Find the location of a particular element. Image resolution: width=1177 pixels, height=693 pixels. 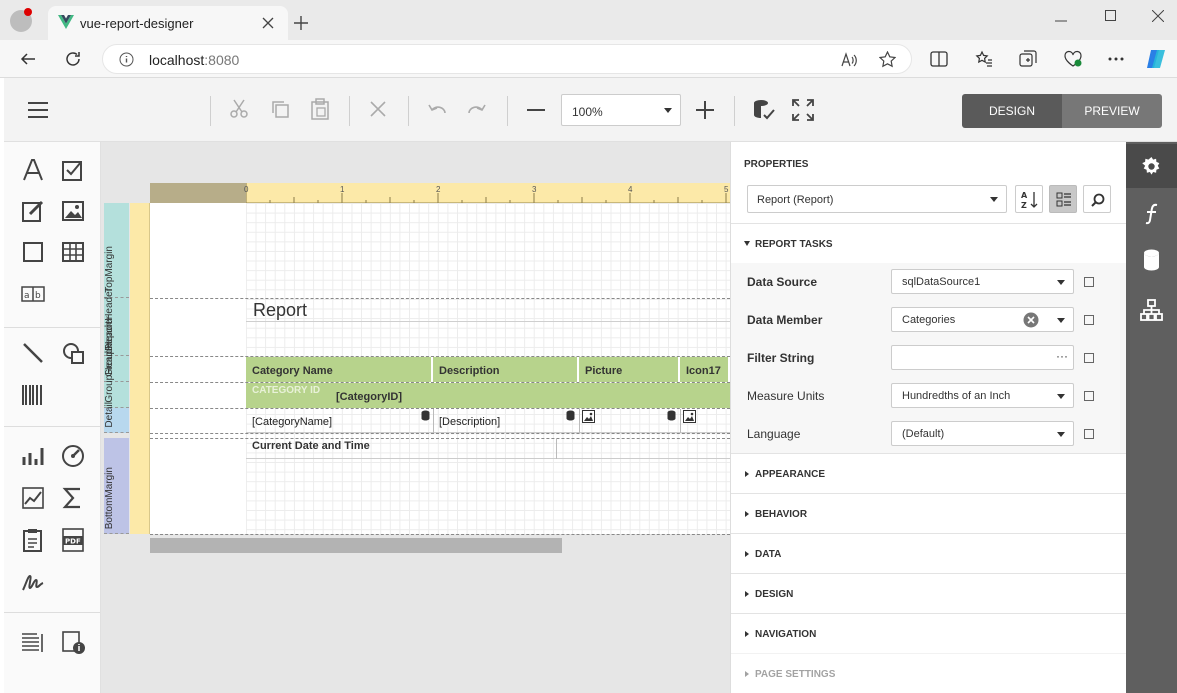

delete-icon is located at coordinates (378, 109).